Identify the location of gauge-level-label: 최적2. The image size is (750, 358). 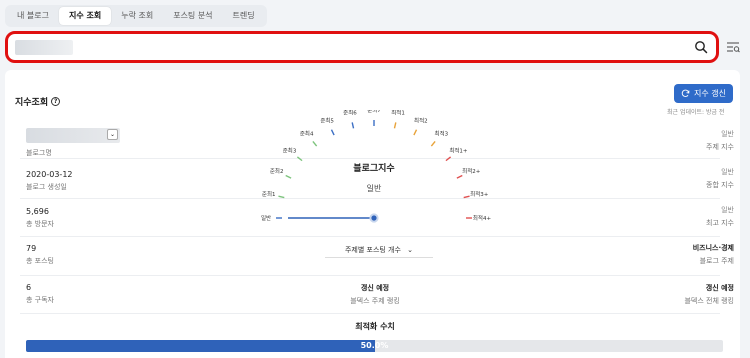
(421, 121).